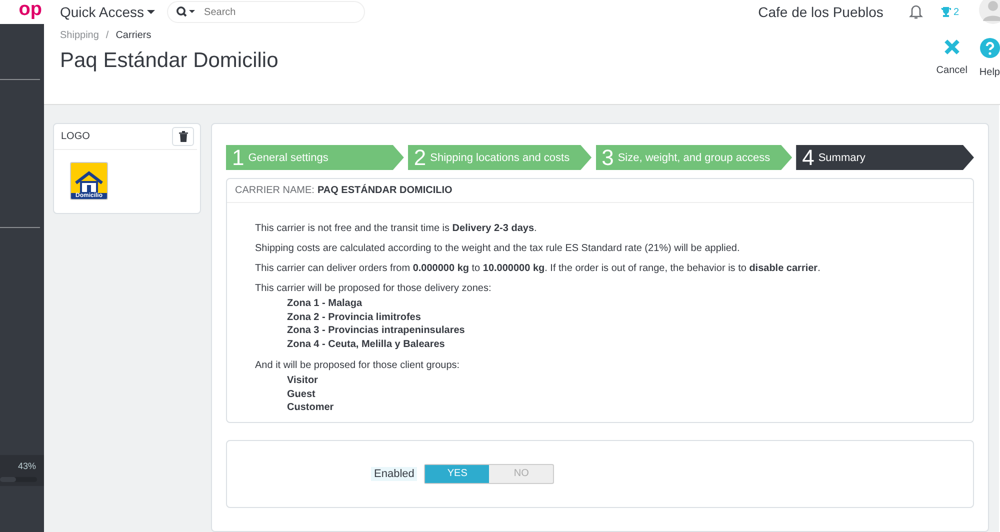  Describe the element at coordinates (457, 474) in the screenshot. I see `yes-option: YES` at that location.